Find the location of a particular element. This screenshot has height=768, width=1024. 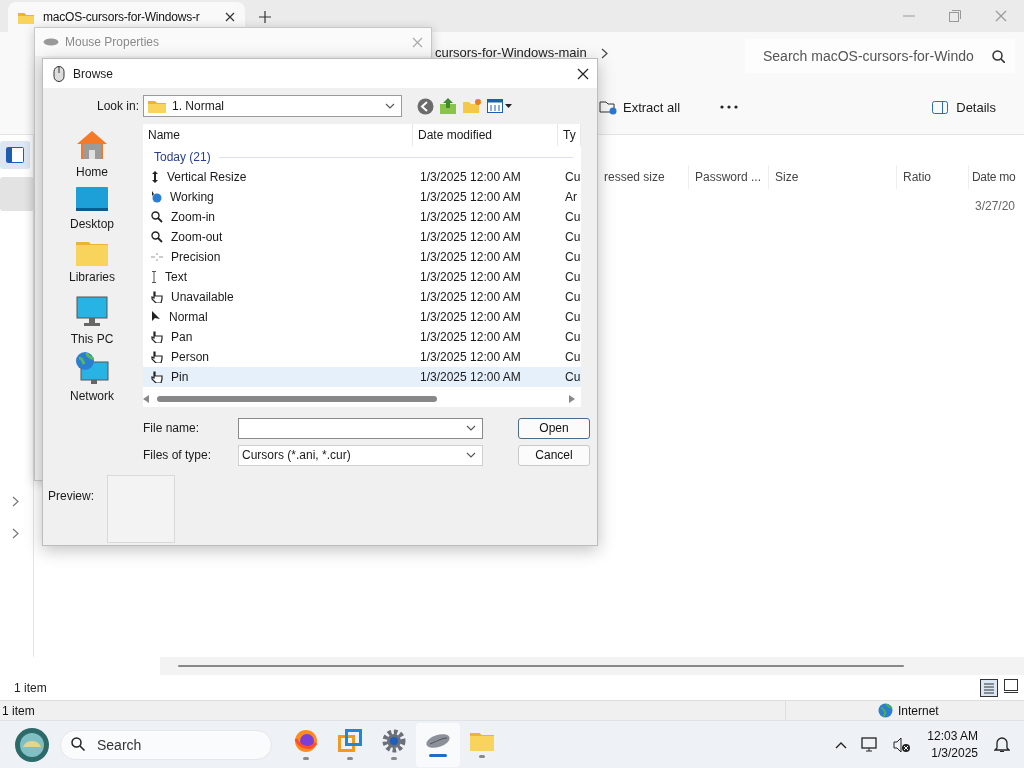

file-row: Zoom-out 1/3/2025 12:00 AM Cu is located at coordinates (362, 237).